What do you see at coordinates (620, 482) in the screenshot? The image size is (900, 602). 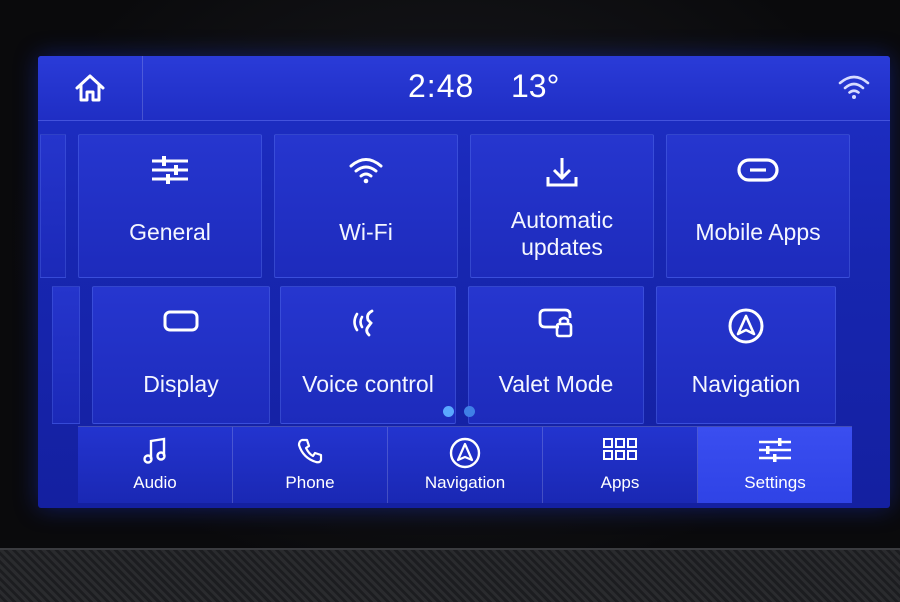 I see `nav-label: Apps` at bounding box center [620, 482].